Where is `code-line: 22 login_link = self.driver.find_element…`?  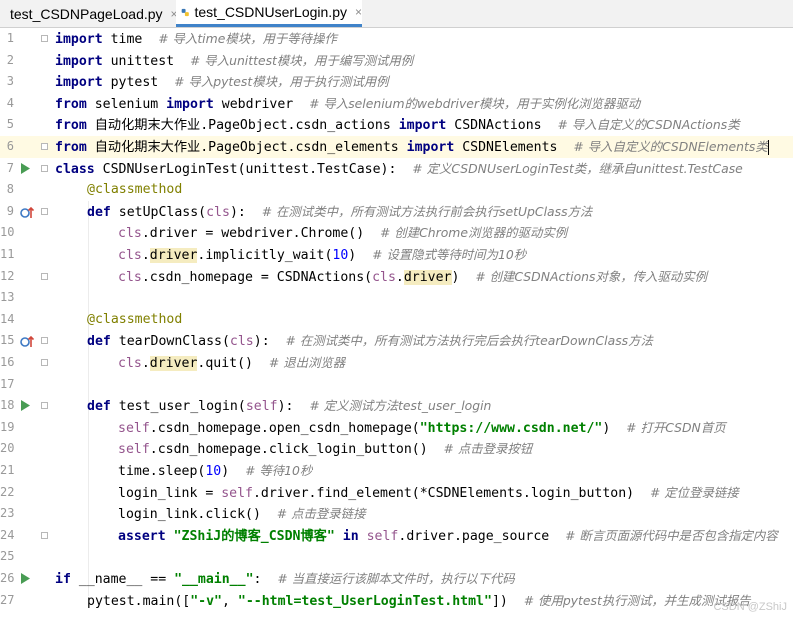
code-line: 22 login_link = self.driver.find_element… is located at coordinates (396, 493).